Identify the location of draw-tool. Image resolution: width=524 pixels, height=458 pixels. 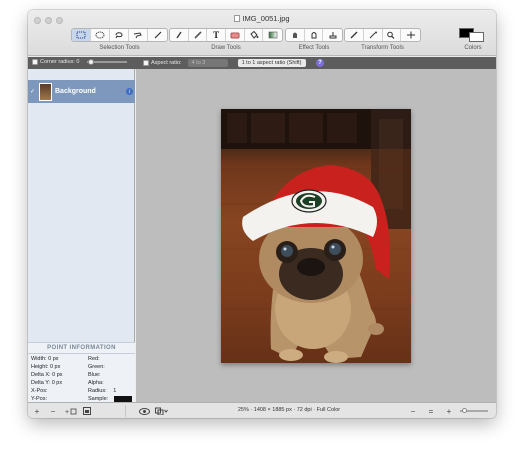
(198, 35).